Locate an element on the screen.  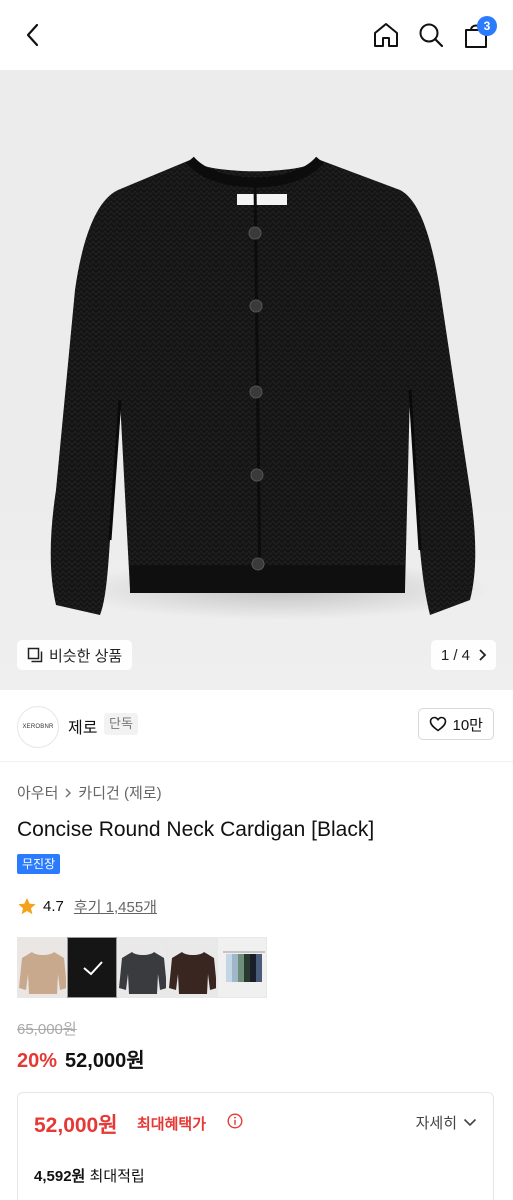
max-benefit-box: 52,000원 최대혜택가 자세히 4,592원 최대적립 is located at coordinates (255, 1146).